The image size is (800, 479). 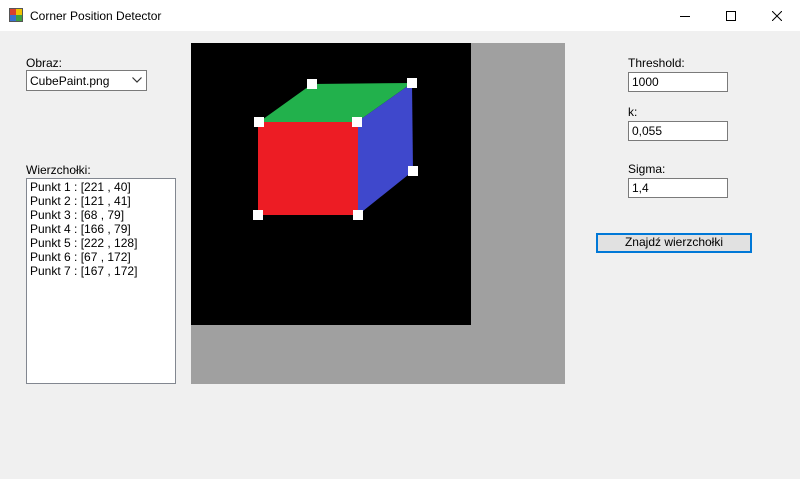 I want to click on minimize-button, so click(x=685, y=15).